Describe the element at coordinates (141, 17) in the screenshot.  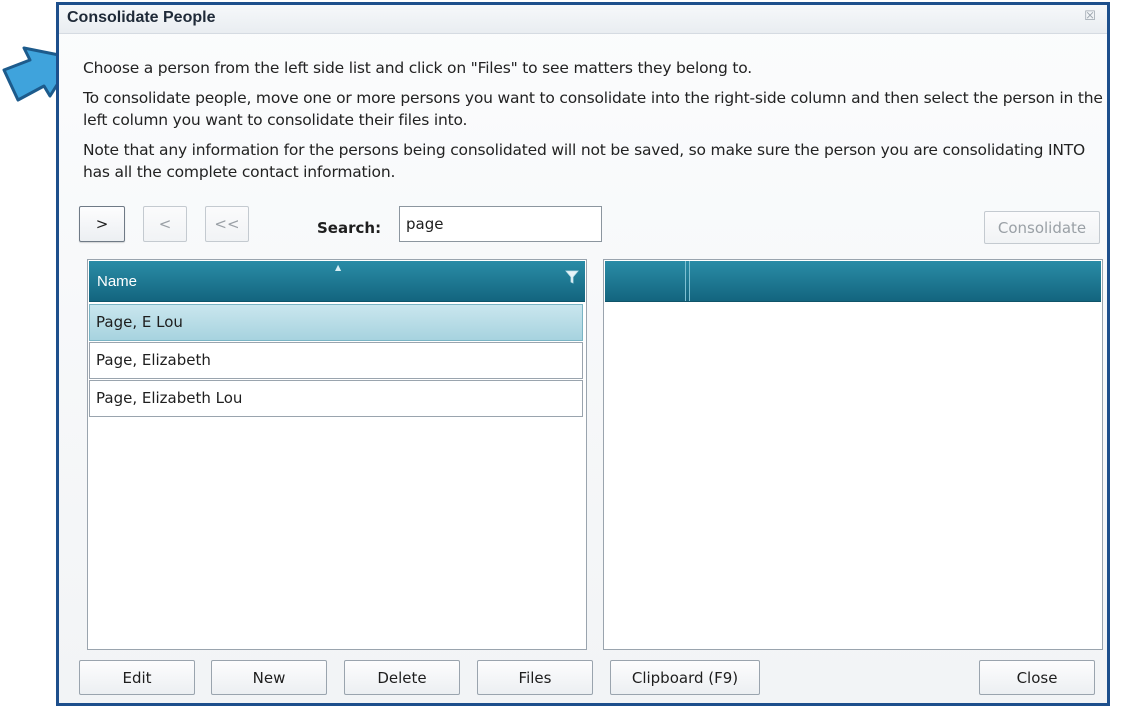
I see `dialog-title: Consolidate People` at that location.